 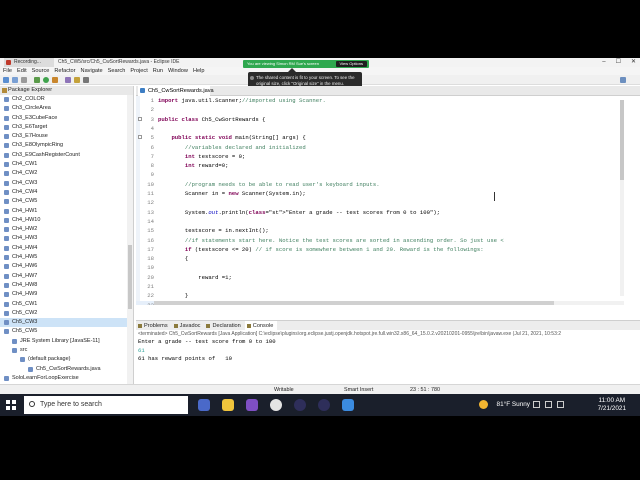 I want to click on tab-java-file: Ch5_CwSortRewards.java, so click(x=176, y=91).